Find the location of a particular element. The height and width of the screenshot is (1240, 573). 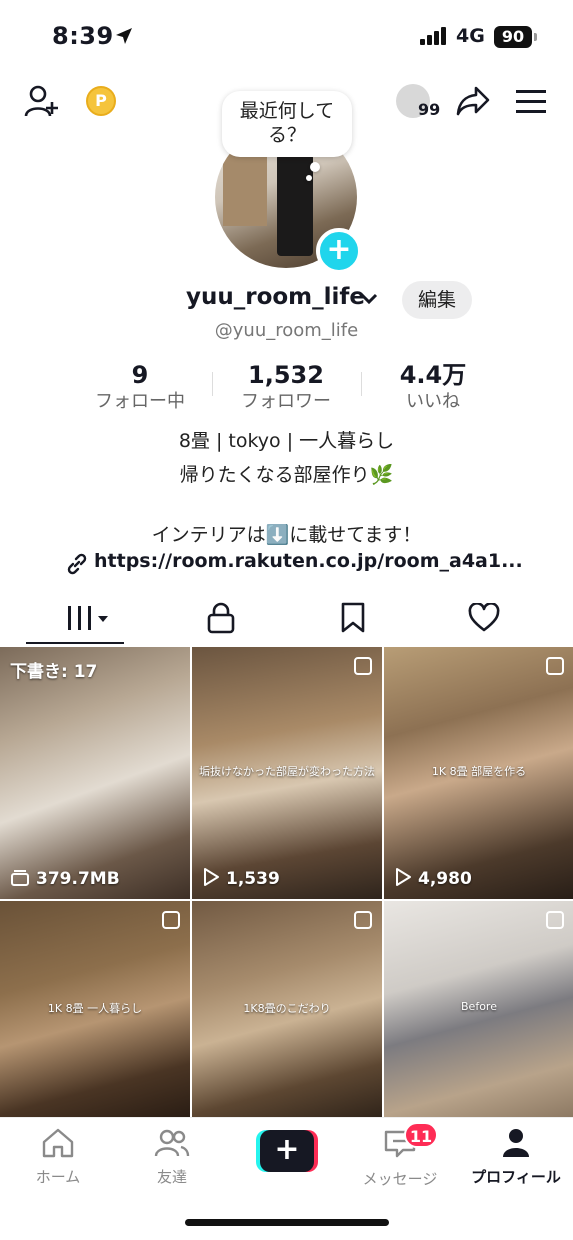

video-tile: 垢抜けなかった部屋が変わった方法 1,539 is located at coordinates (287, 773).